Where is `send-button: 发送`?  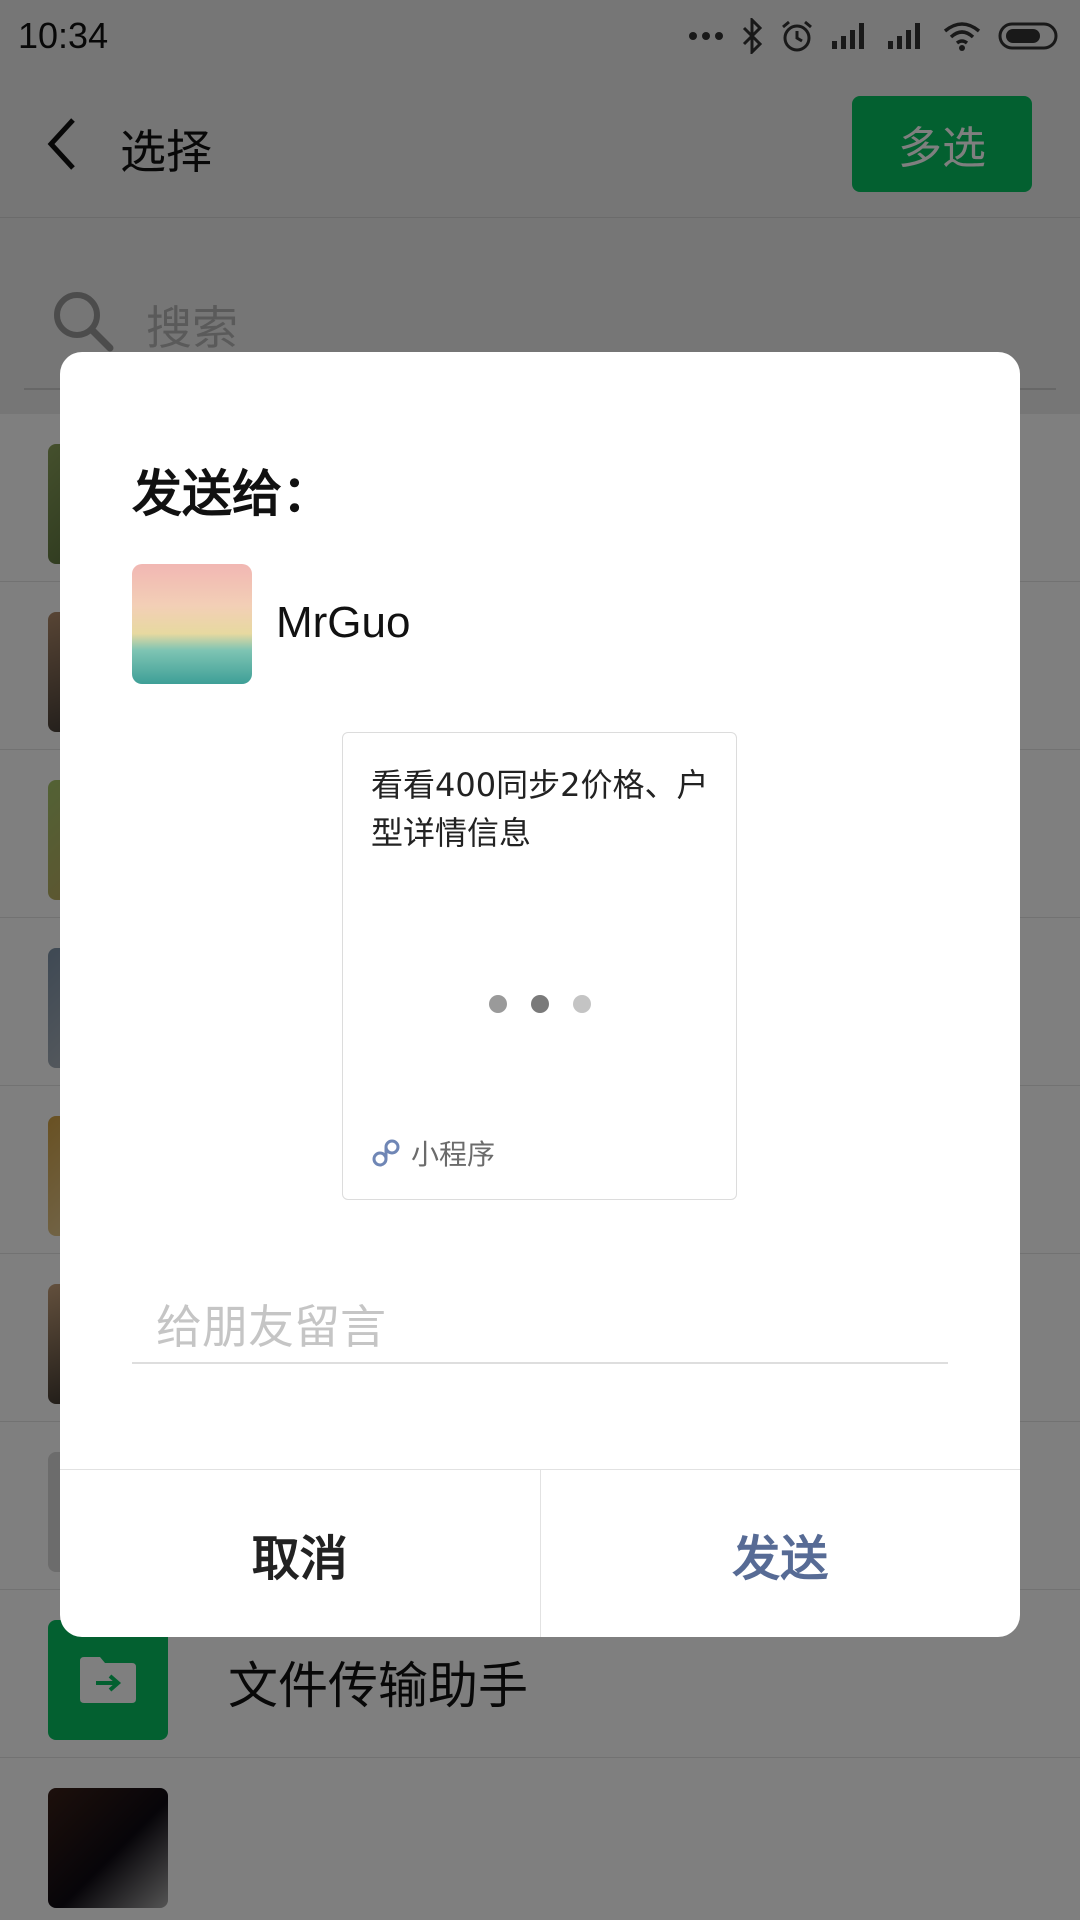 send-button: 发送 is located at coordinates (781, 1553).